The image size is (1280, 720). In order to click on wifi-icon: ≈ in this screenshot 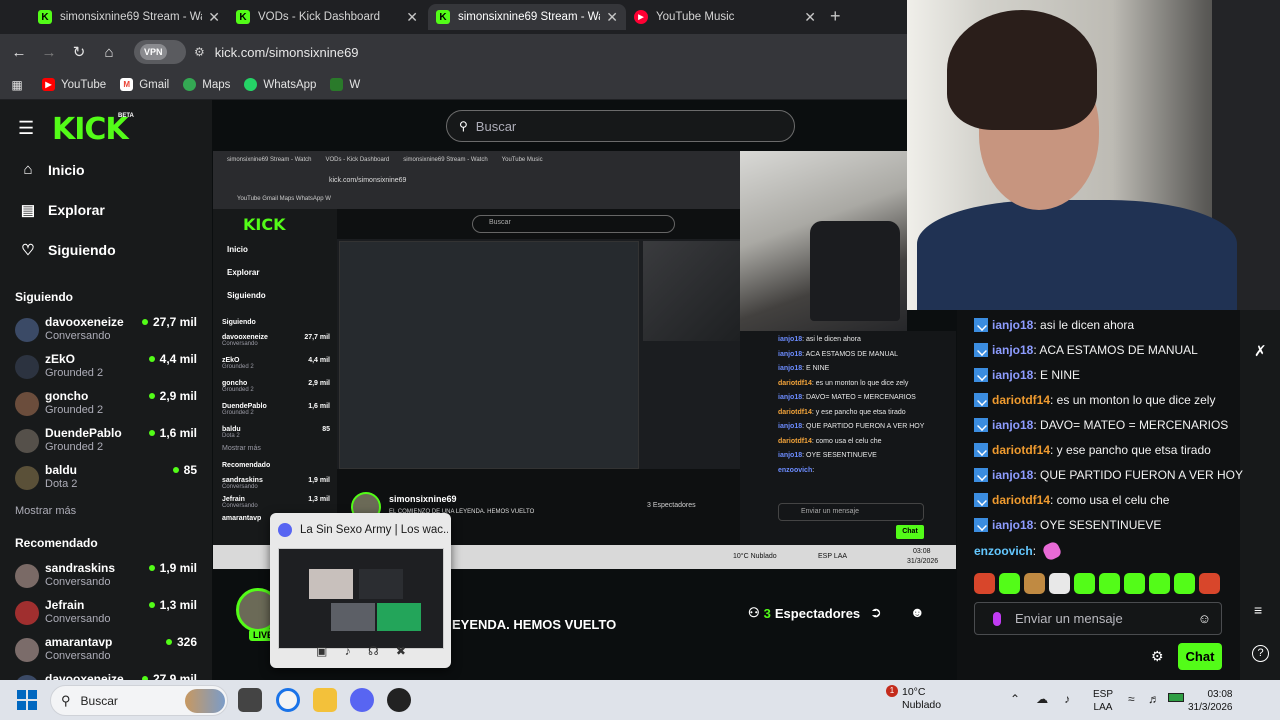, I will do `click(1131, 699)`.